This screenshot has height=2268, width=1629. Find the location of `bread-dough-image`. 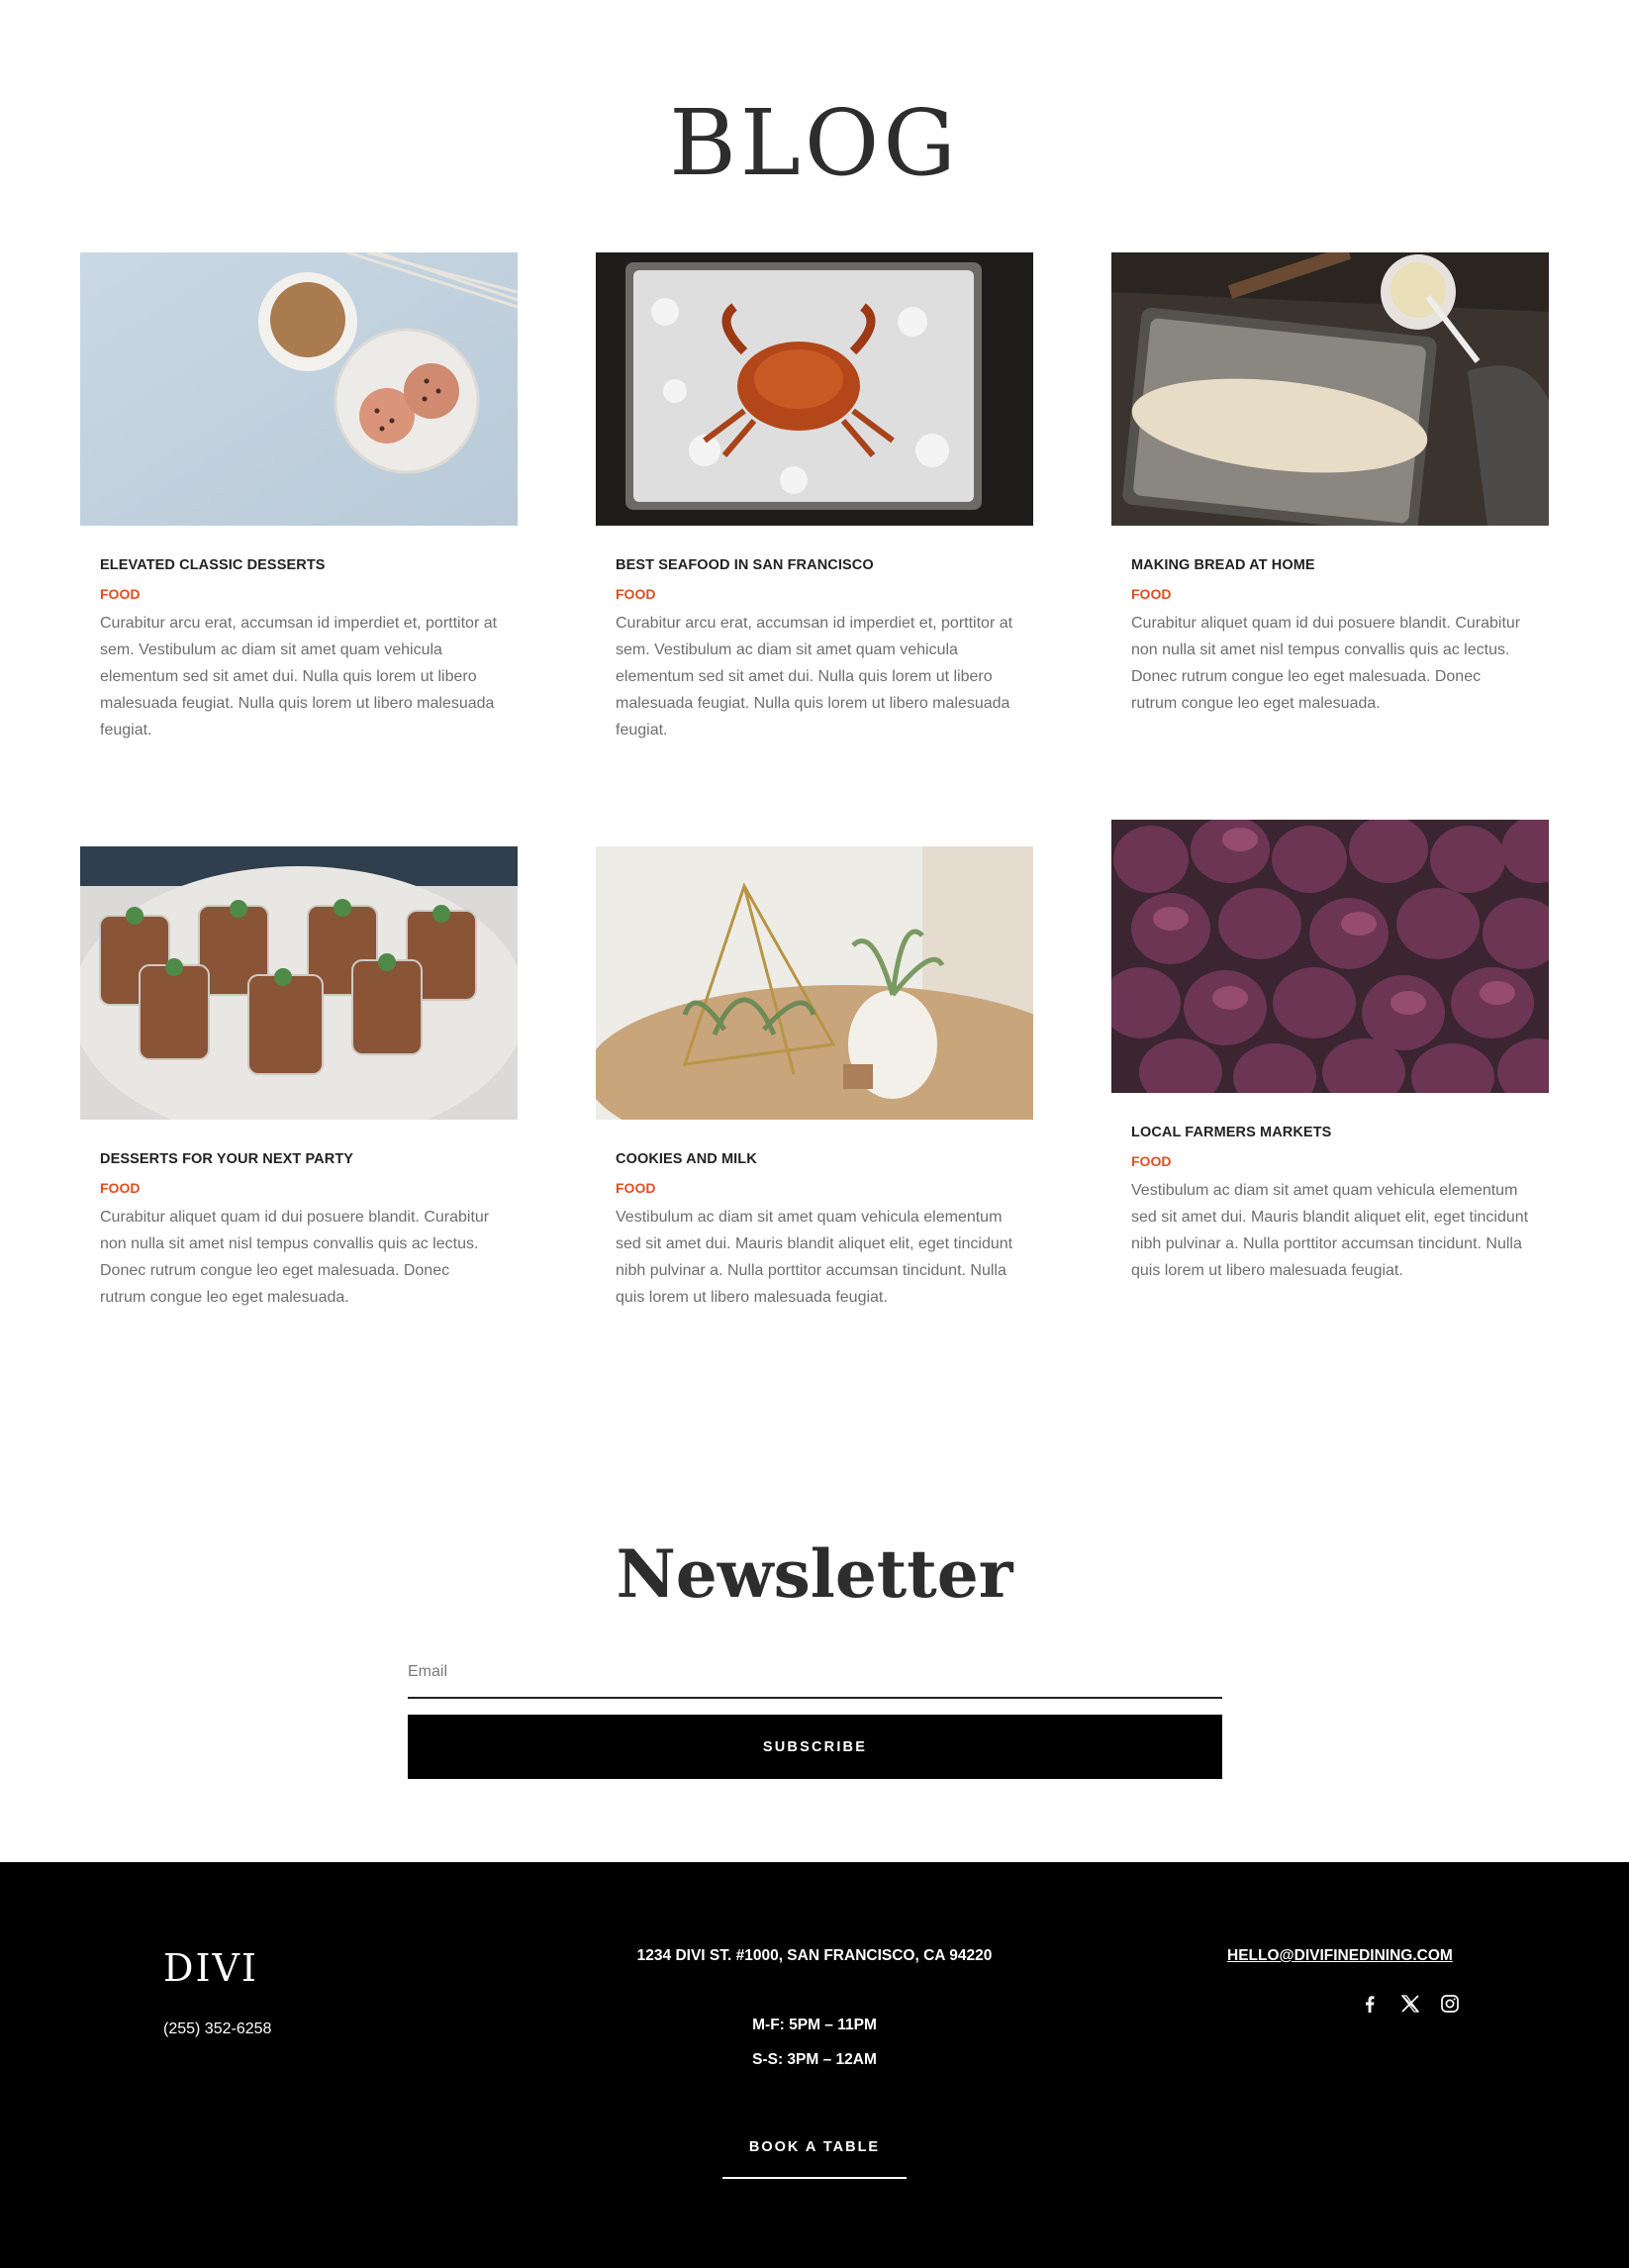

bread-dough-image is located at coordinates (1330, 389).